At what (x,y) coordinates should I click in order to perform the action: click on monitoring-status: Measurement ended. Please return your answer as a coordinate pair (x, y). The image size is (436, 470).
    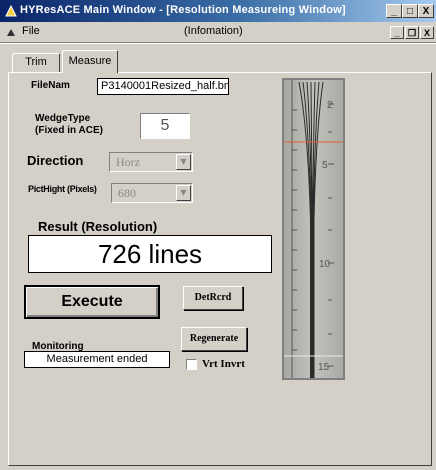
    Looking at the image, I should click on (97, 359).